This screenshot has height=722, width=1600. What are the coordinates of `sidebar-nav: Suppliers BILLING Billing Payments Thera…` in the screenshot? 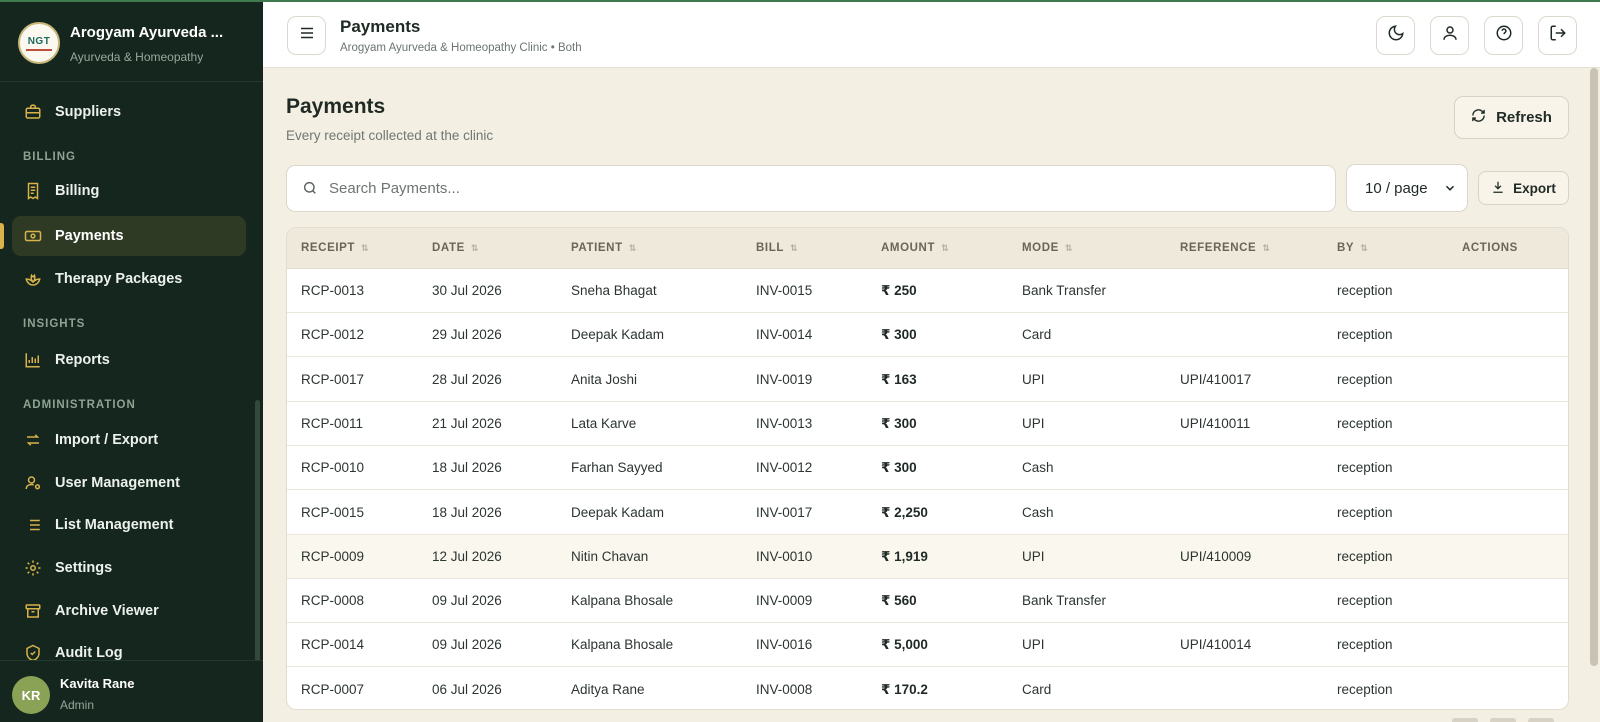 It's located at (131, 371).